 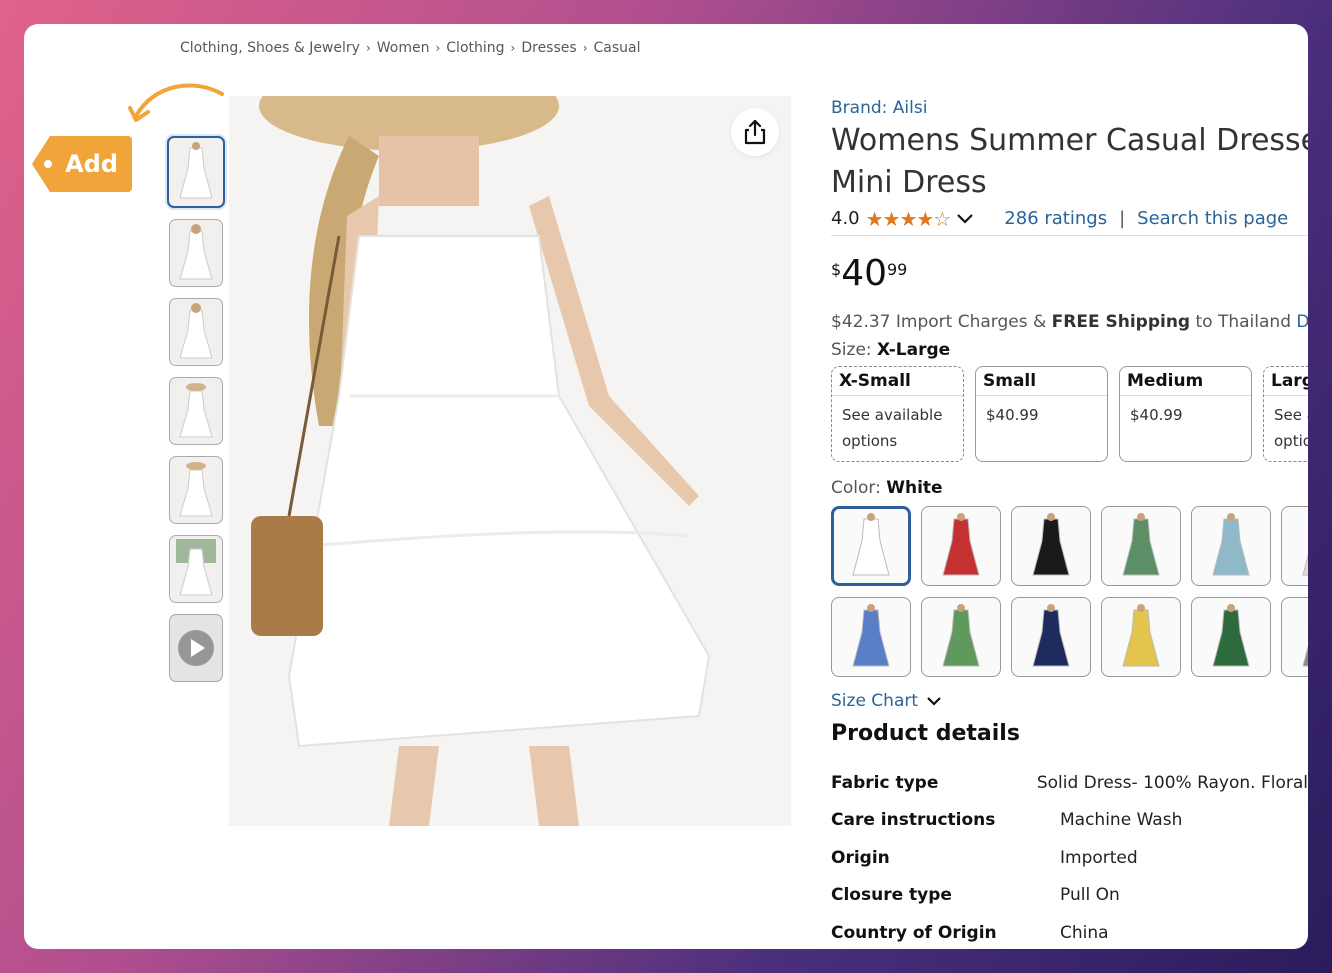 What do you see at coordinates (1055, 218) in the screenshot?
I see `ratings-count-link: 286 ratings` at bounding box center [1055, 218].